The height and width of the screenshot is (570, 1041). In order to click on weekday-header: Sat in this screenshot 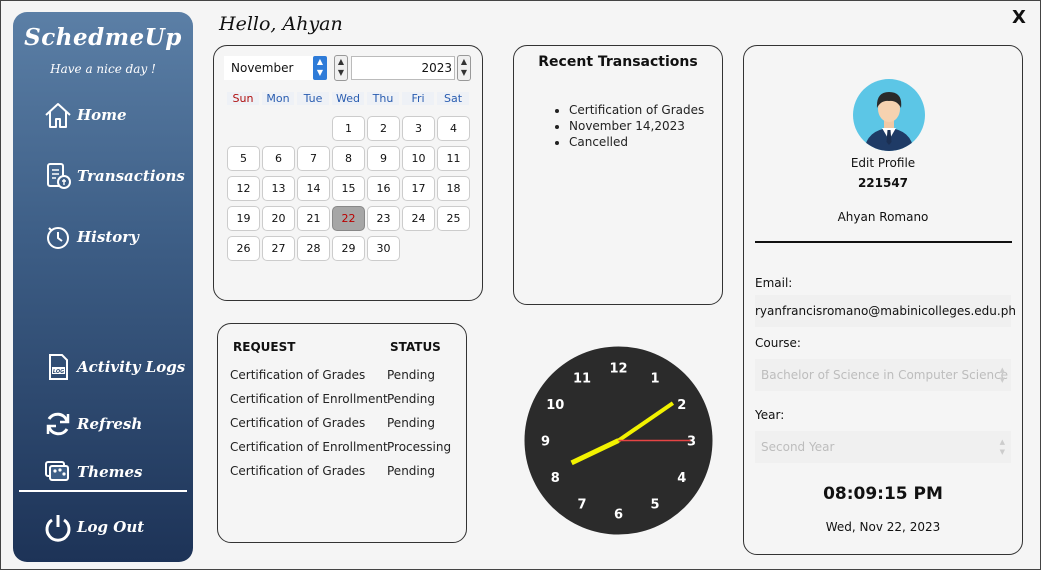, I will do `click(453, 98)`.